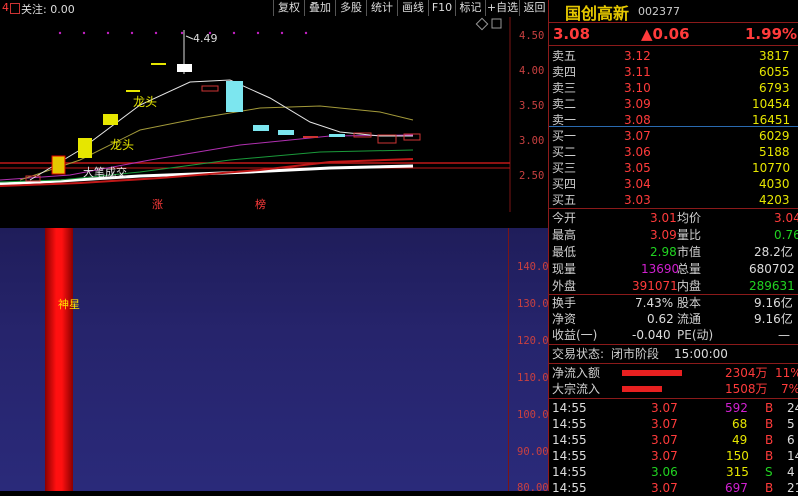 This screenshot has height=496, width=798. Describe the element at coordinates (470, 8) in the screenshot. I see `mark-button: 标记` at that location.